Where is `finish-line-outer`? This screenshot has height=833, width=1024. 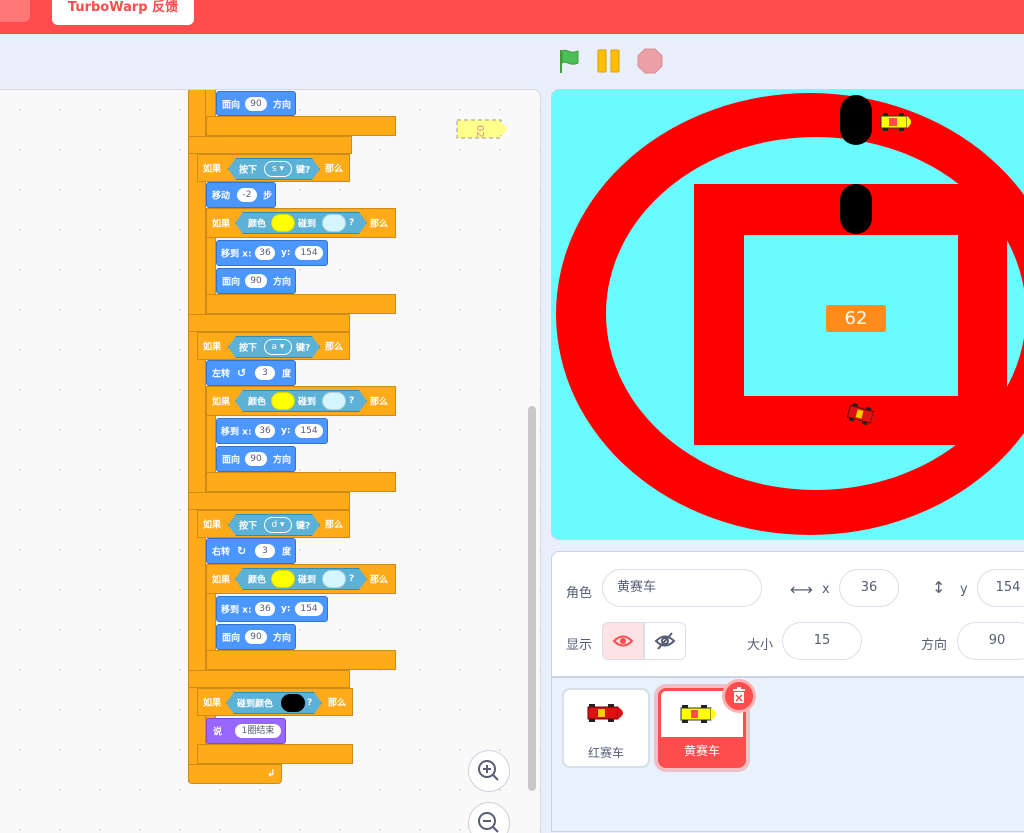 finish-line-outer is located at coordinates (856, 120).